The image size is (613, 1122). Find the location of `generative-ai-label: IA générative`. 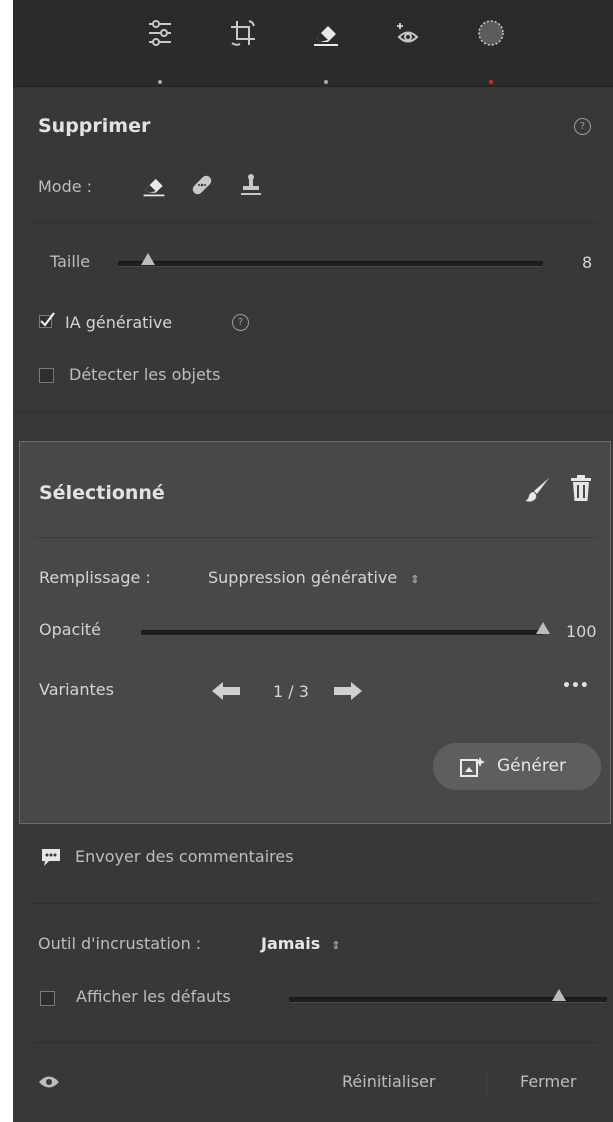

generative-ai-label: IA générative is located at coordinates (119, 322).